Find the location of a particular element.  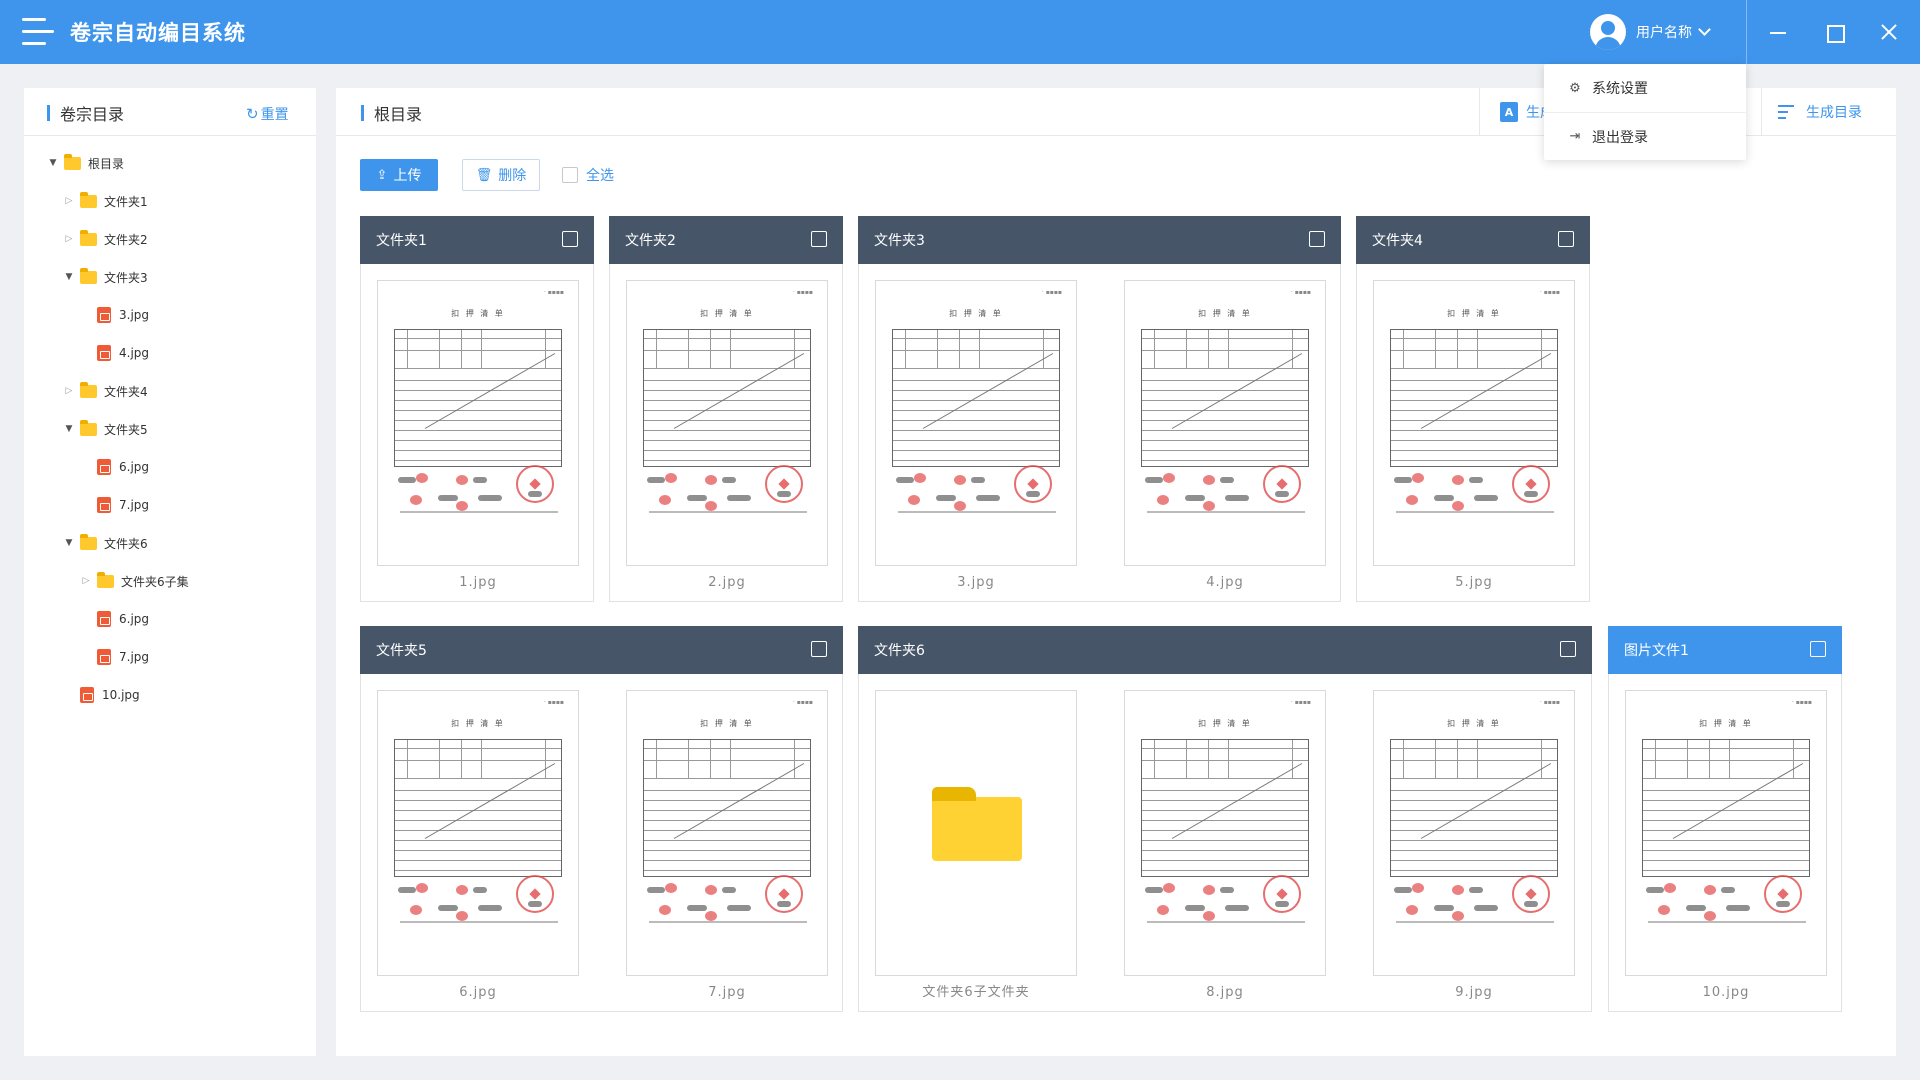

fingerprint-mark is located at coordinates (422, 478).